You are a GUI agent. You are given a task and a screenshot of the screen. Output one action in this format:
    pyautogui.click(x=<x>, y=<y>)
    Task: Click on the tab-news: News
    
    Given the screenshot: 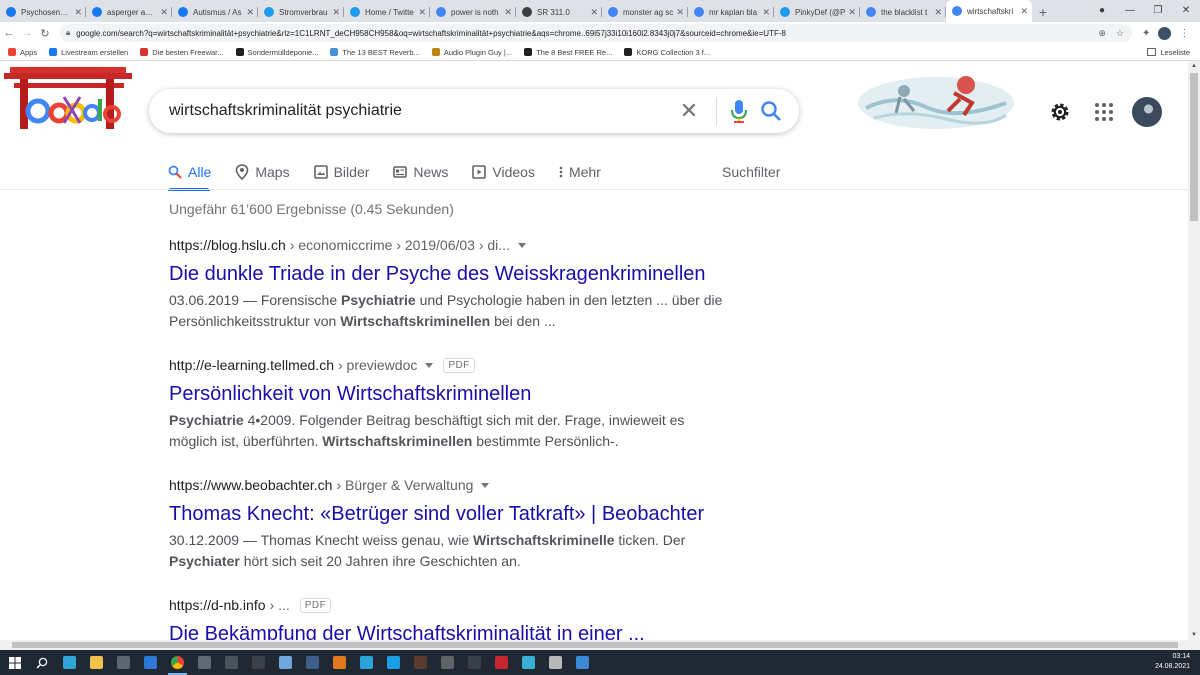 What is the action you would take?
    pyautogui.click(x=420, y=172)
    